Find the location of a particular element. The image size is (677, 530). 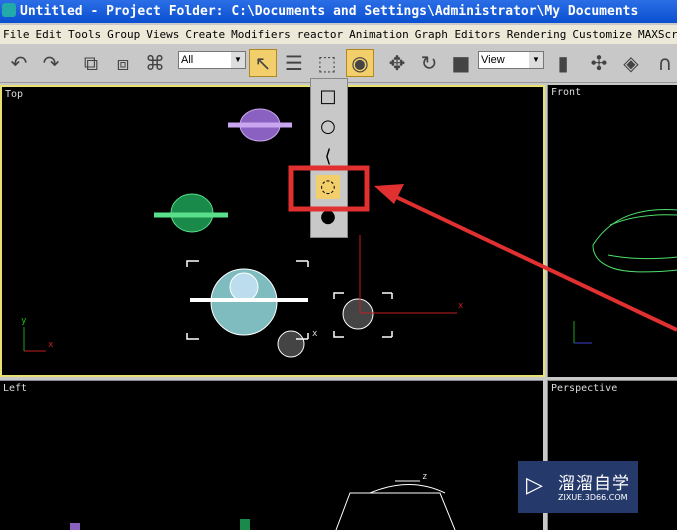

annotation-arrow is located at coordinates (534, 262).